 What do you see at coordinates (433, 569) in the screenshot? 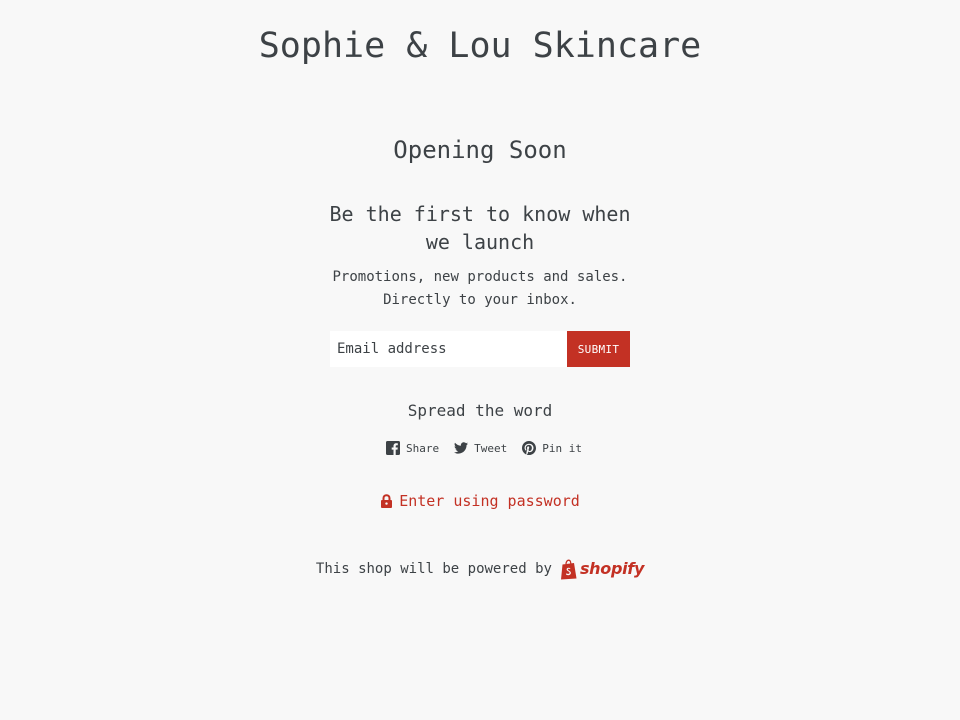
I see `powered-by-text: This shop will be powered by` at bounding box center [433, 569].